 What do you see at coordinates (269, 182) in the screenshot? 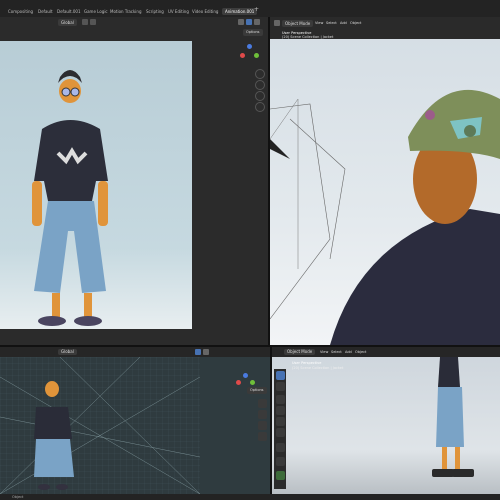
I see `area-divider-vertical` at bounding box center [269, 182].